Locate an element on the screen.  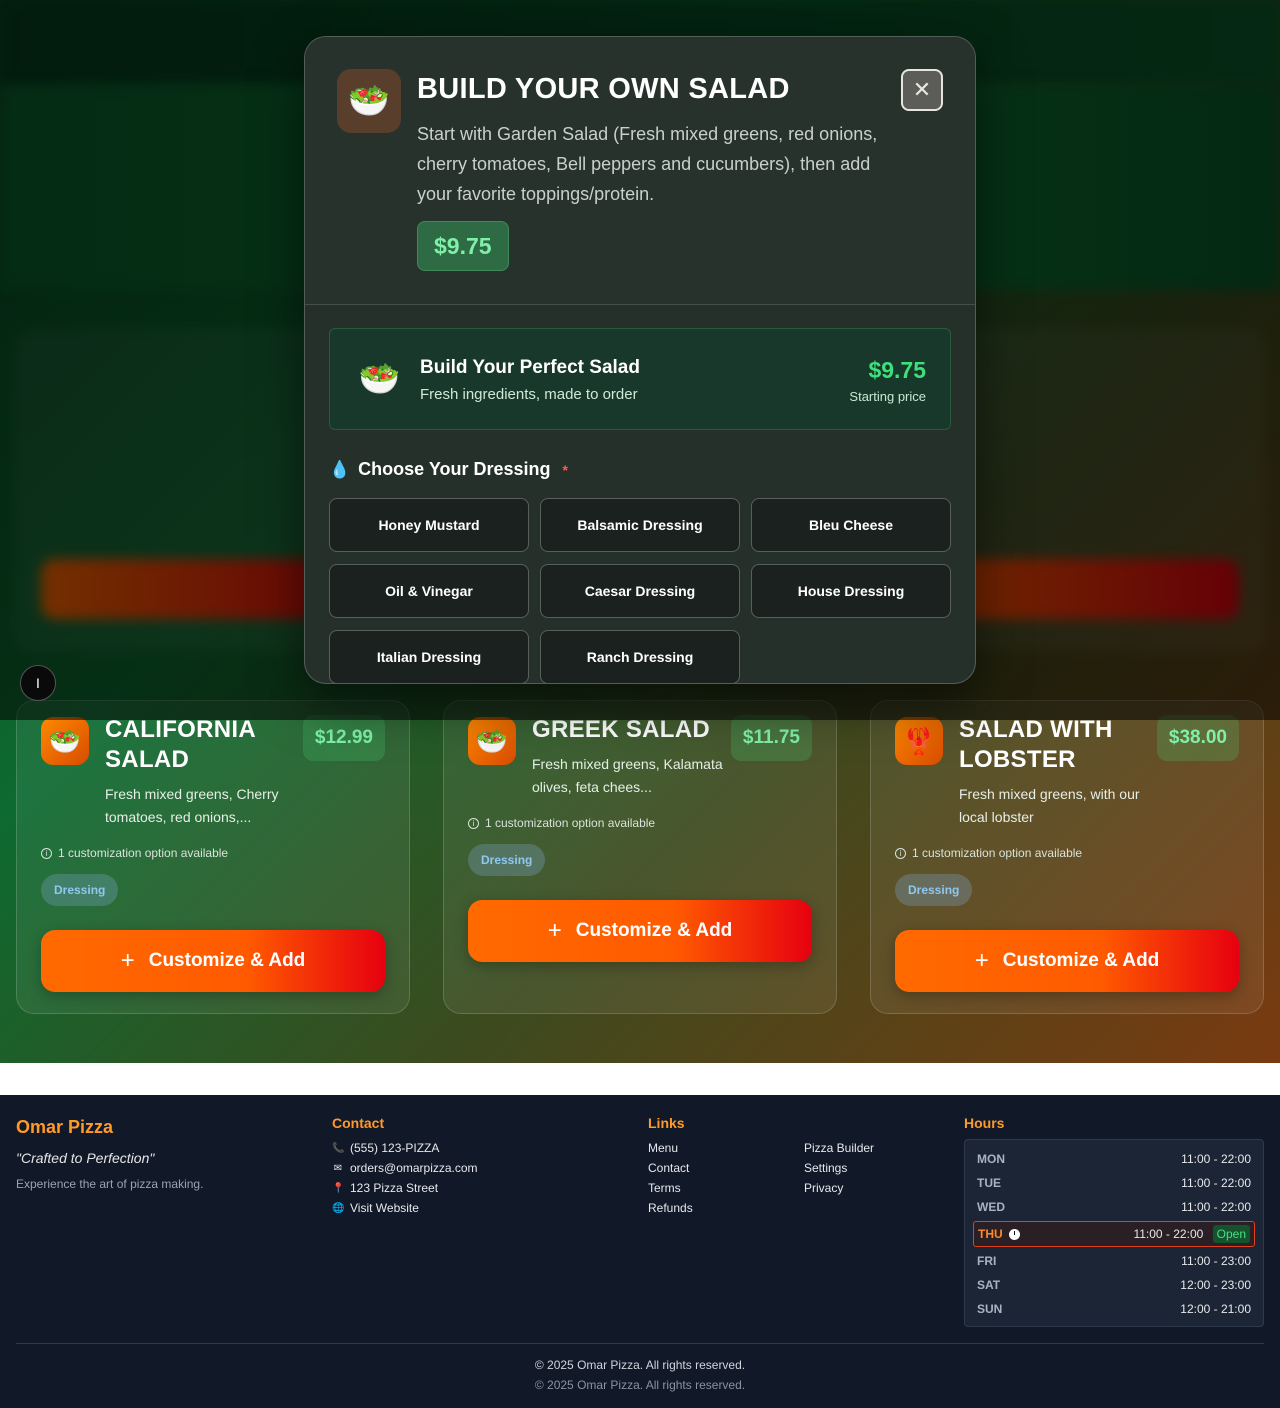
dressing-option-bleu-cheese: Bleu Cheese is located at coordinates (851, 525).